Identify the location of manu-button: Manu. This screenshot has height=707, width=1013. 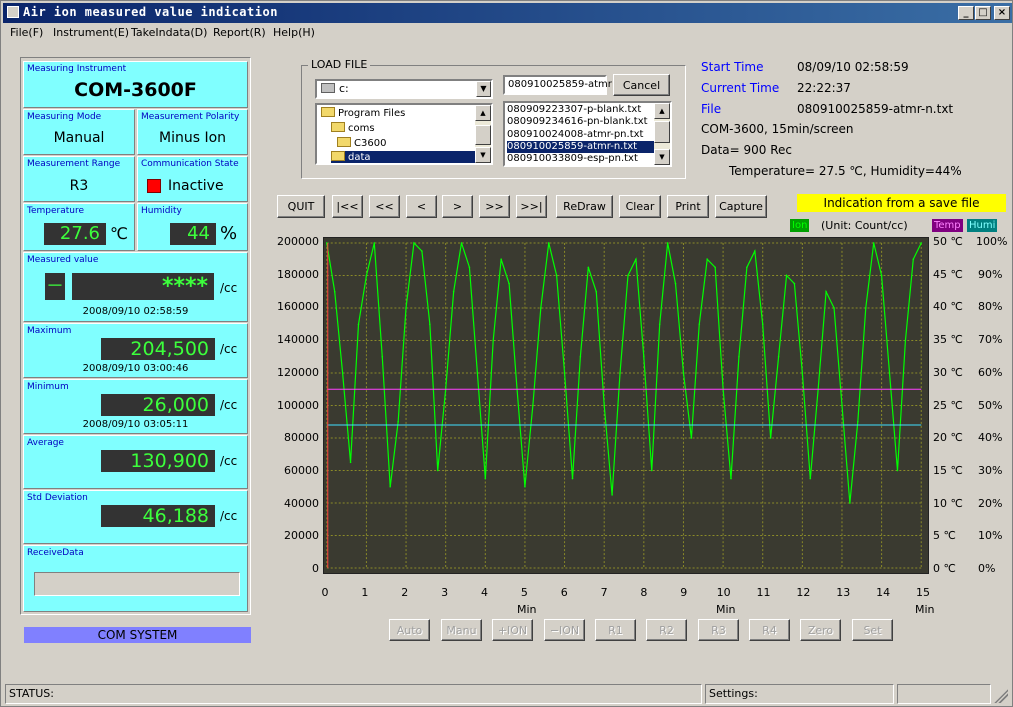
(461, 630).